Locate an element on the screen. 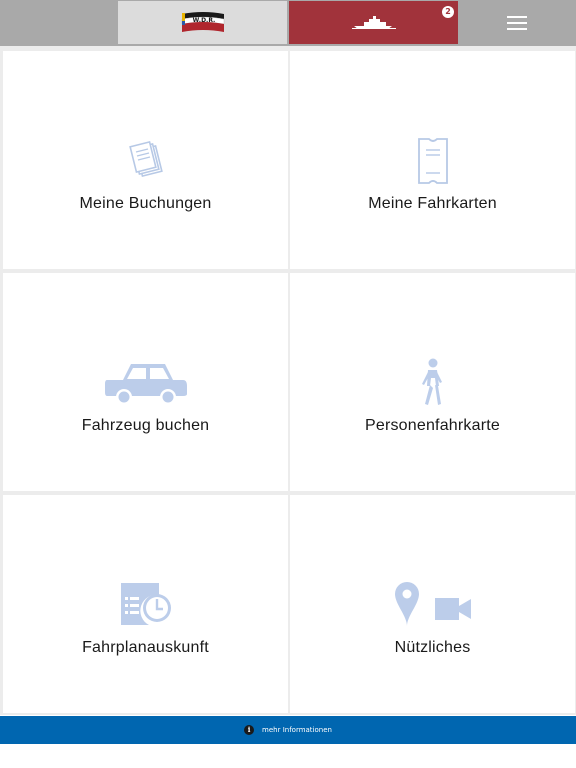 The height and width of the screenshot is (768, 576). more-info-label: mehr Informationen is located at coordinates (297, 730).